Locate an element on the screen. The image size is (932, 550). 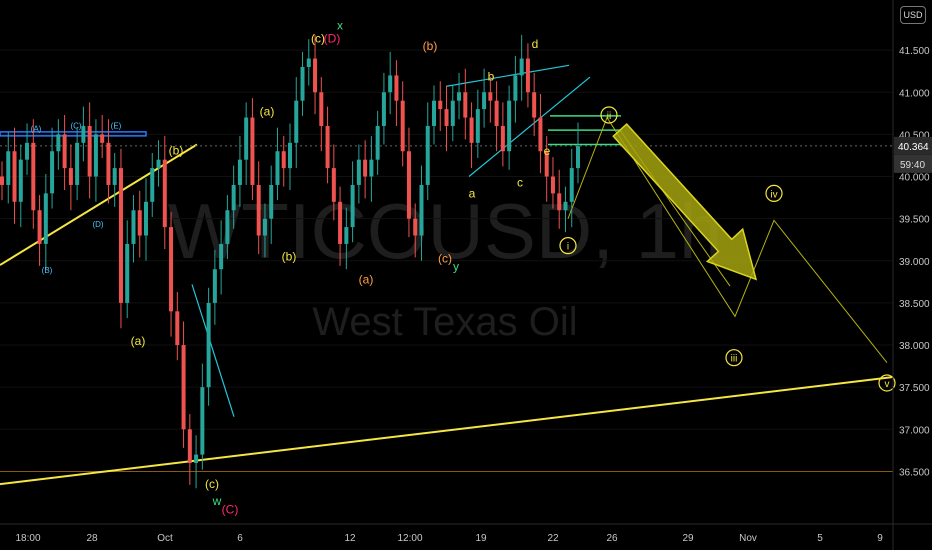
x-tick-label: 22 is located at coordinates (553, 538).